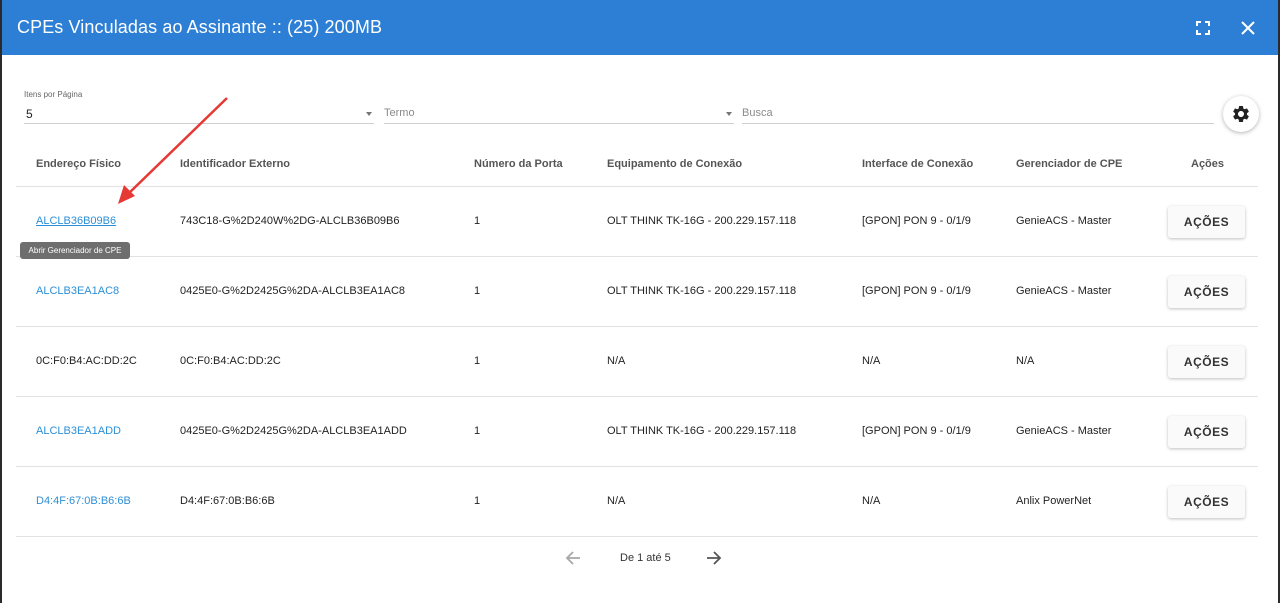 The width and height of the screenshot is (1280, 603). Describe the element at coordinates (230, 361) in the screenshot. I see `external-id: 0C:F0:B4:AC:DD:2C` at that location.